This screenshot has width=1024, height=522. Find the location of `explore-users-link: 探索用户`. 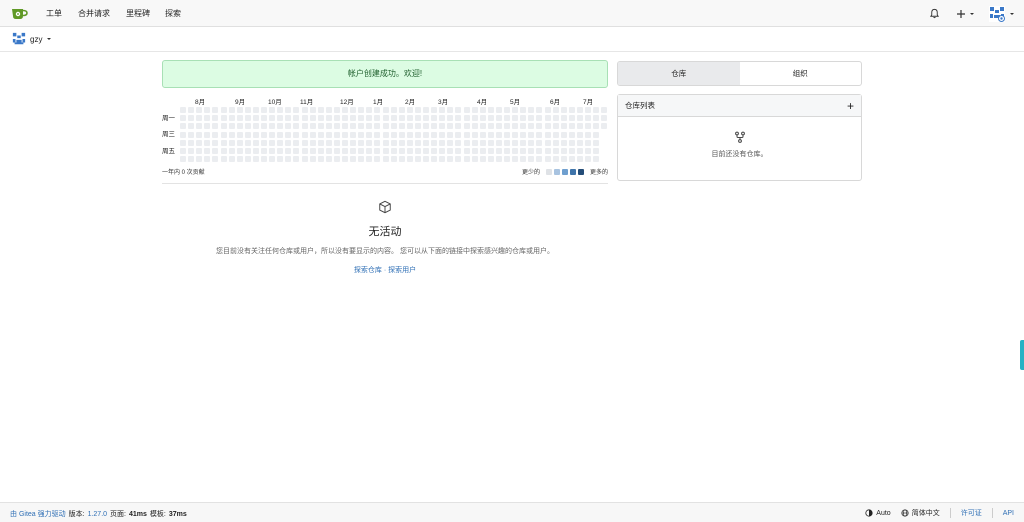

explore-users-link: 探索用户 is located at coordinates (402, 270).